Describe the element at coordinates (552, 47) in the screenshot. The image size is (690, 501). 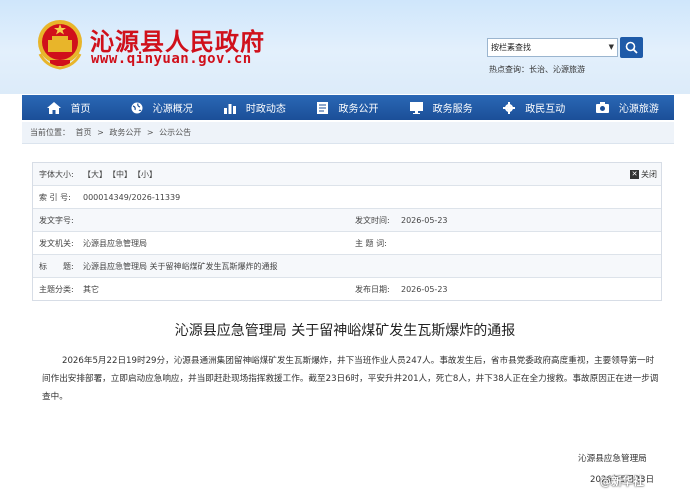
I see `search-input: 按栏素查找 ▼` at that location.